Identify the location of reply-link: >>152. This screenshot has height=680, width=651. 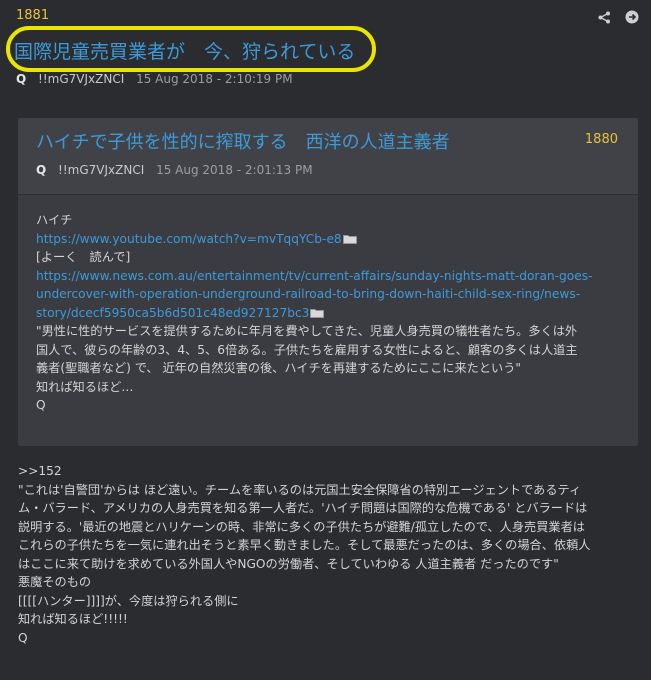
(328, 471).